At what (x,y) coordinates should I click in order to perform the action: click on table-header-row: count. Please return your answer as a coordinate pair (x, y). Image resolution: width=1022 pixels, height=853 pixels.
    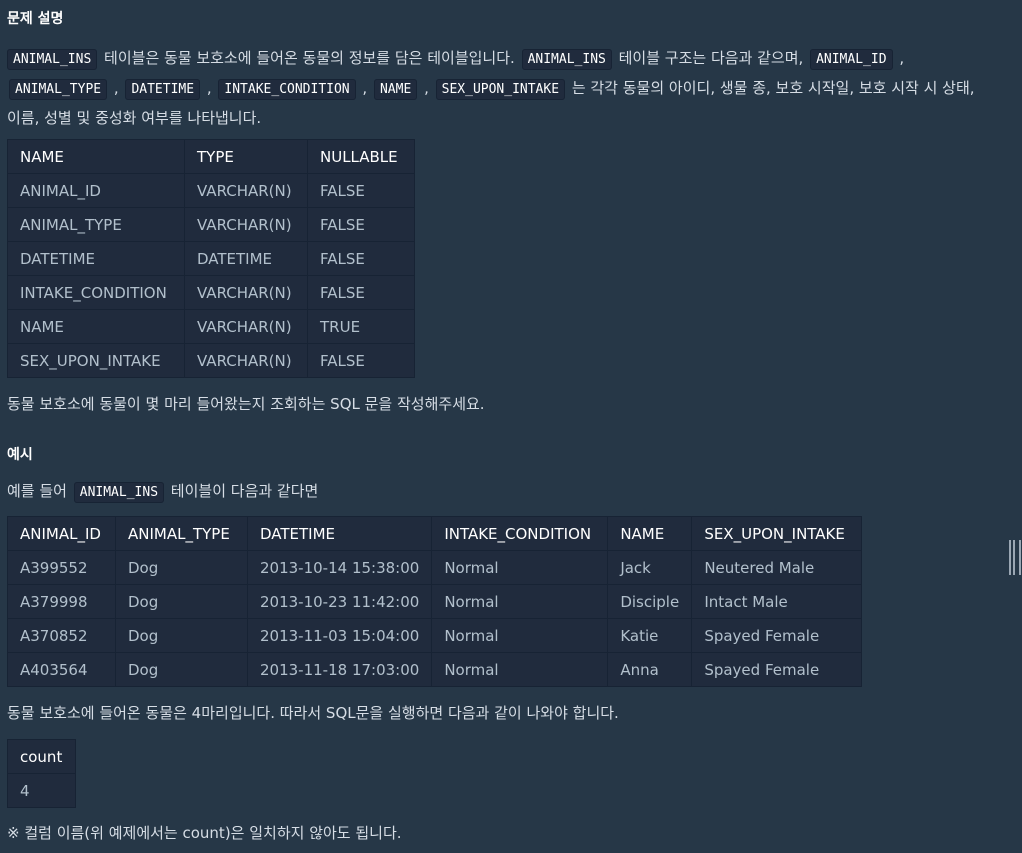
    Looking at the image, I should click on (41, 756).